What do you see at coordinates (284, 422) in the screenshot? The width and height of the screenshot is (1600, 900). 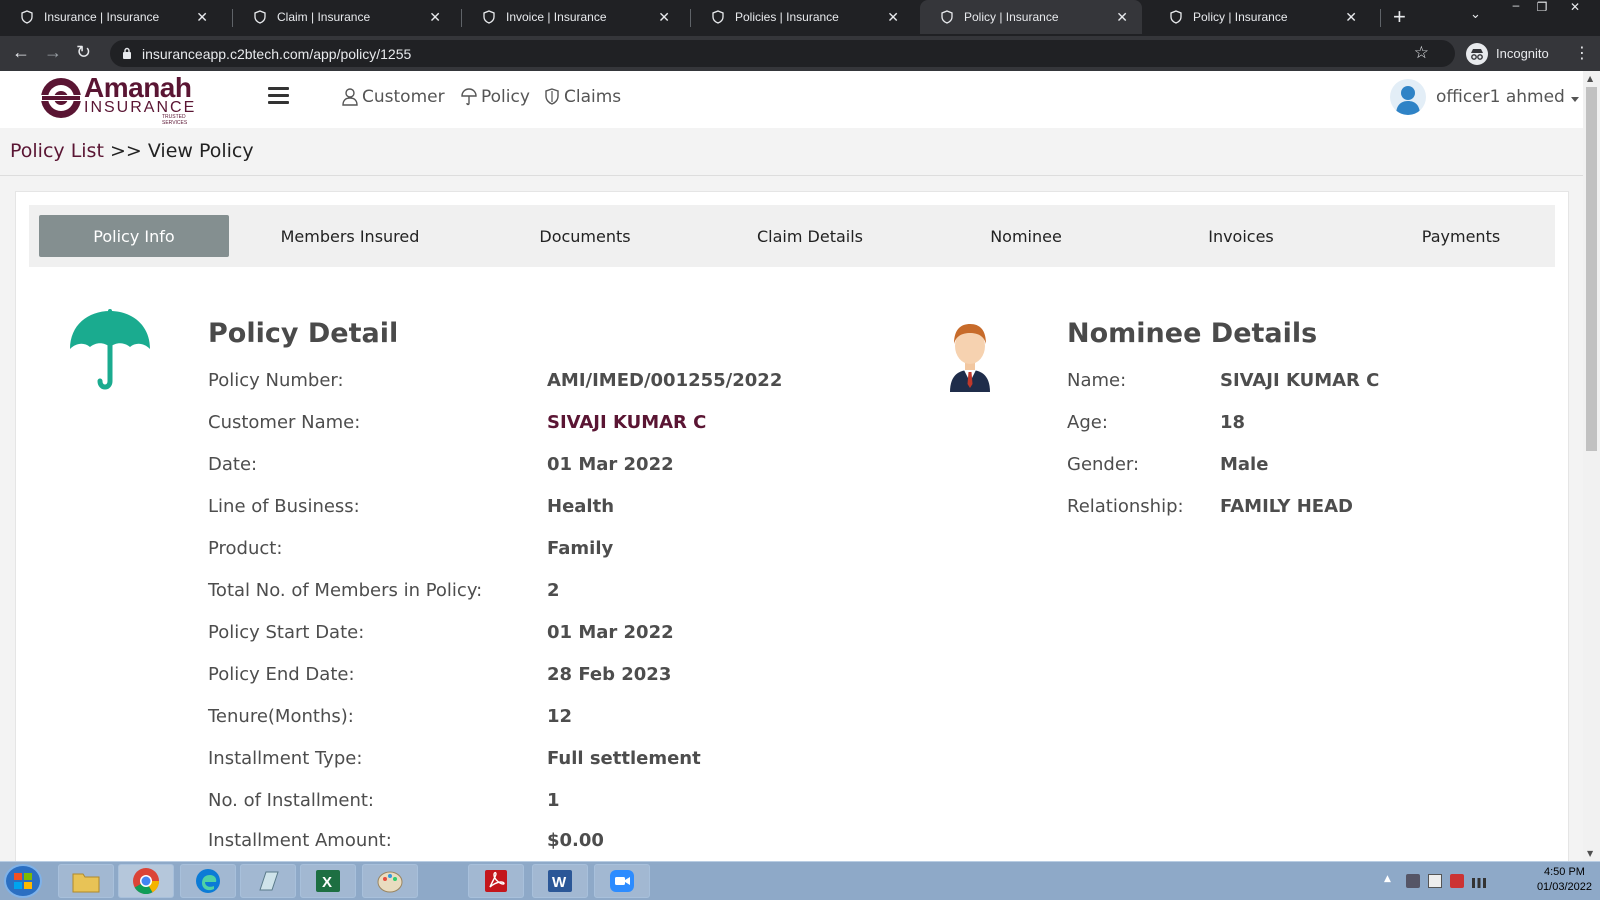 I see `policy-field-label: Customer Name:` at bounding box center [284, 422].